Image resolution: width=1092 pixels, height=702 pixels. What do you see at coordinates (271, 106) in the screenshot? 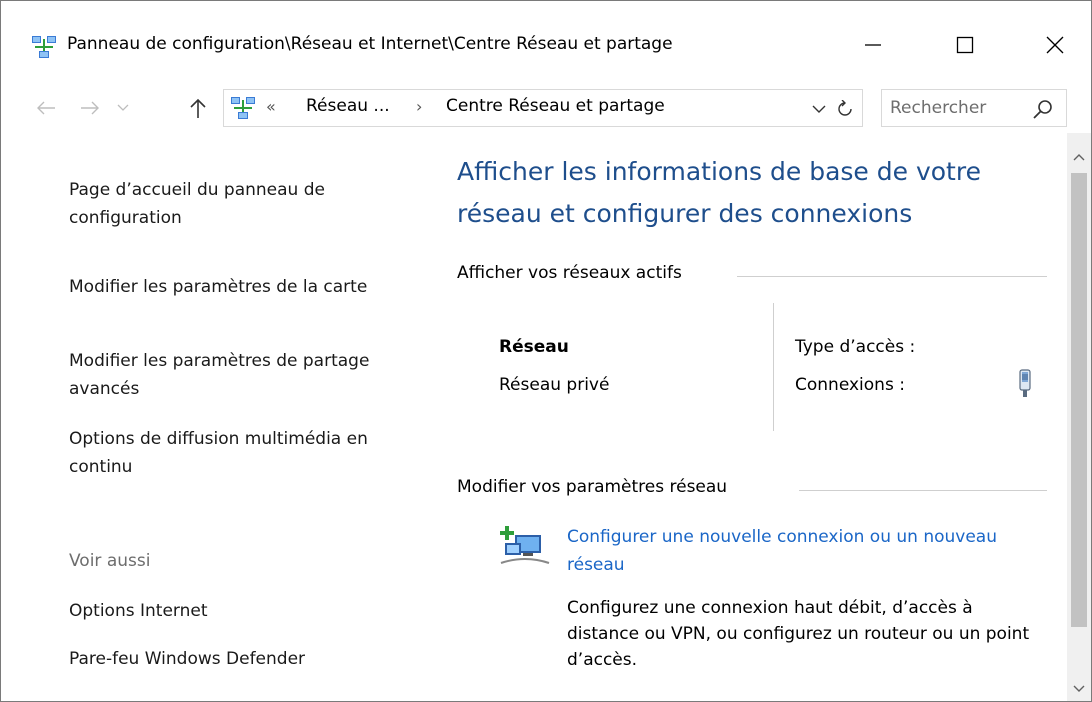
I see `breadcrumb-overflow: «` at bounding box center [271, 106].